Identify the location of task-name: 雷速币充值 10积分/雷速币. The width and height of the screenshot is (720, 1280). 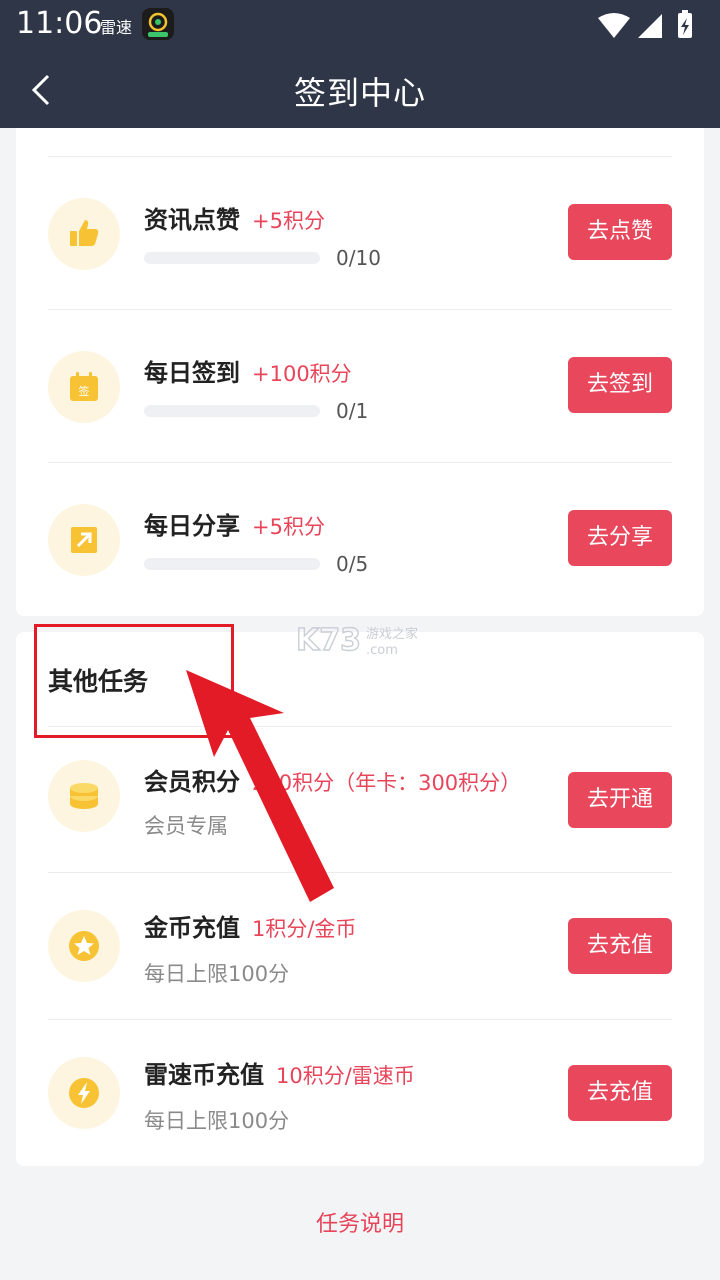
(279, 1075).